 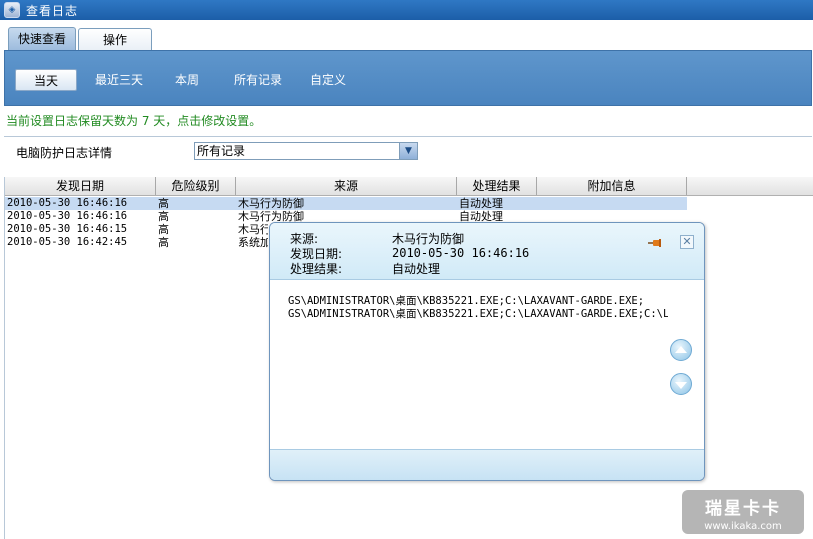 I want to click on column-header-source: 来源, so click(x=346, y=186).